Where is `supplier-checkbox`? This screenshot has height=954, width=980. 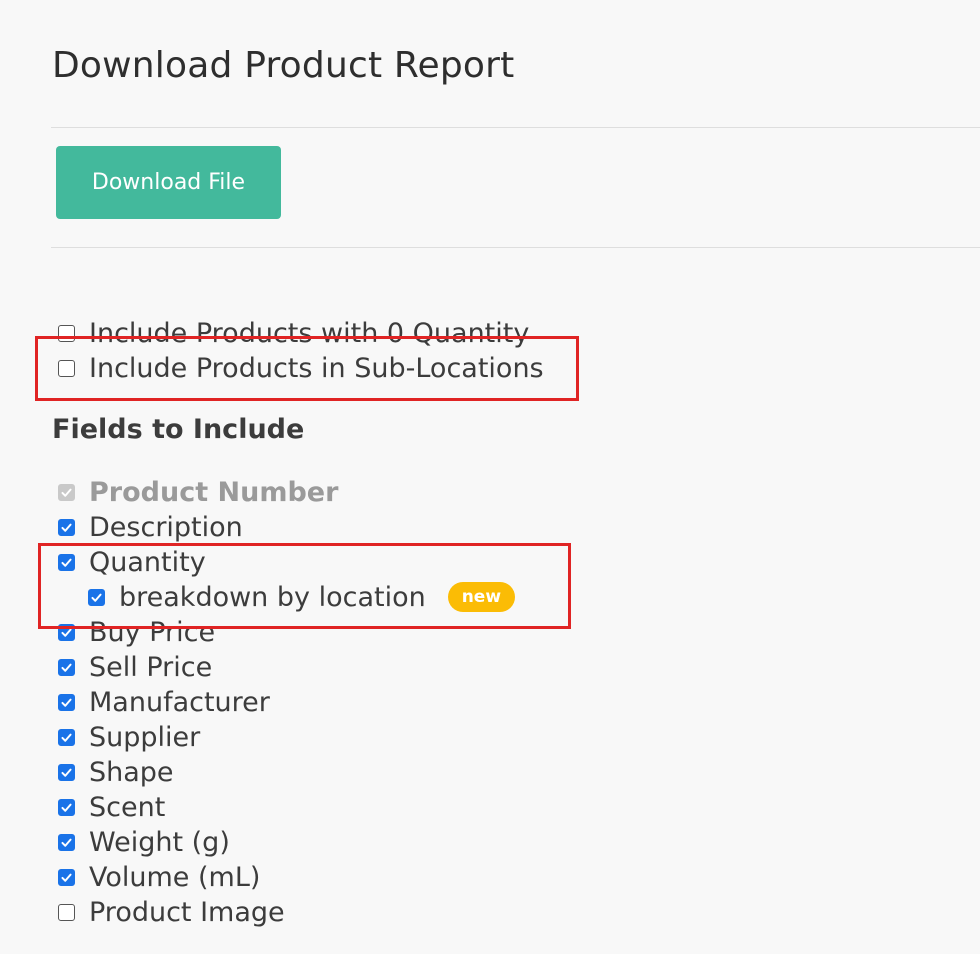 supplier-checkbox is located at coordinates (66, 737).